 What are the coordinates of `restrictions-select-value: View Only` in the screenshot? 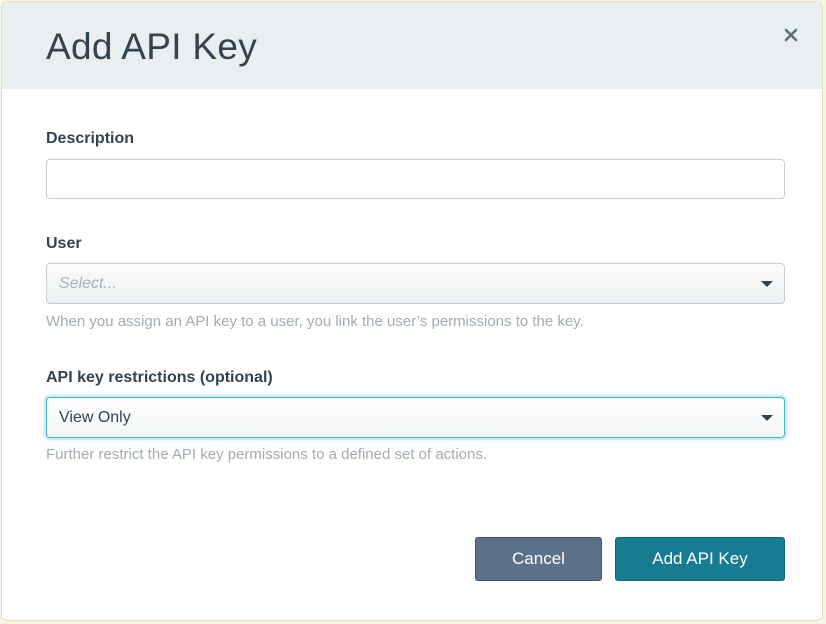 It's located at (95, 417).